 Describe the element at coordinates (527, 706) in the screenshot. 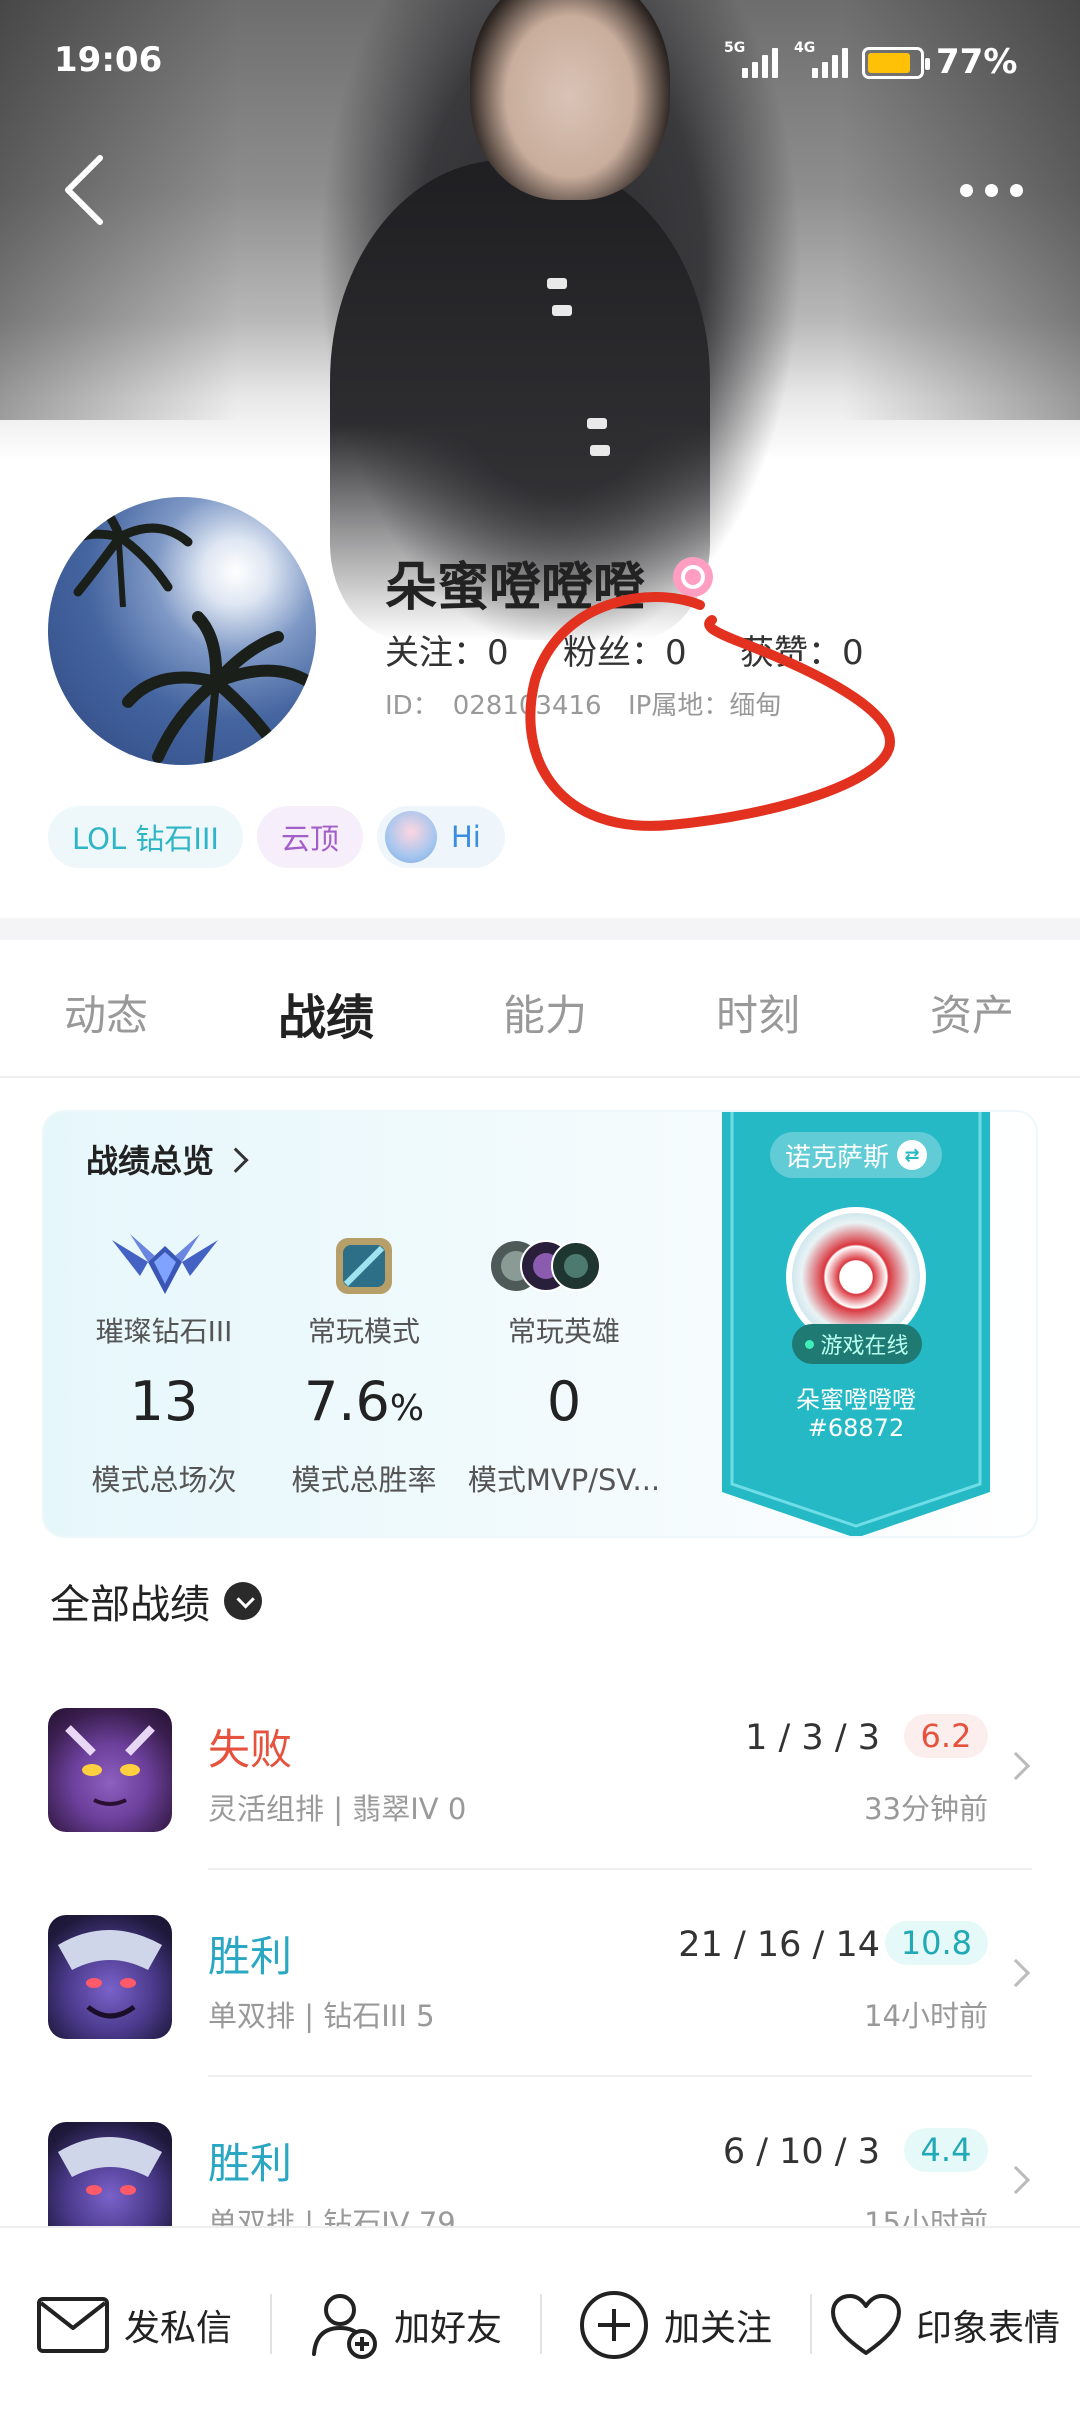

I see `user-id-value: 028103416` at that location.